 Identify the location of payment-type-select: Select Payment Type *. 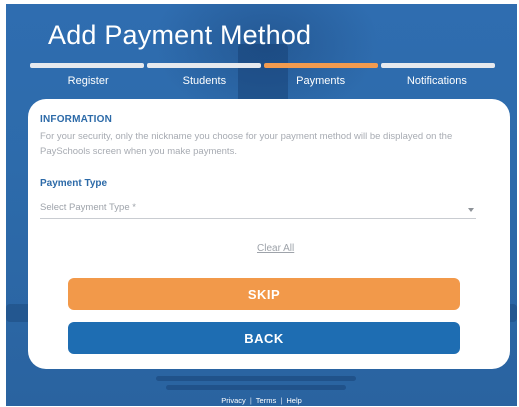
(258, 209).